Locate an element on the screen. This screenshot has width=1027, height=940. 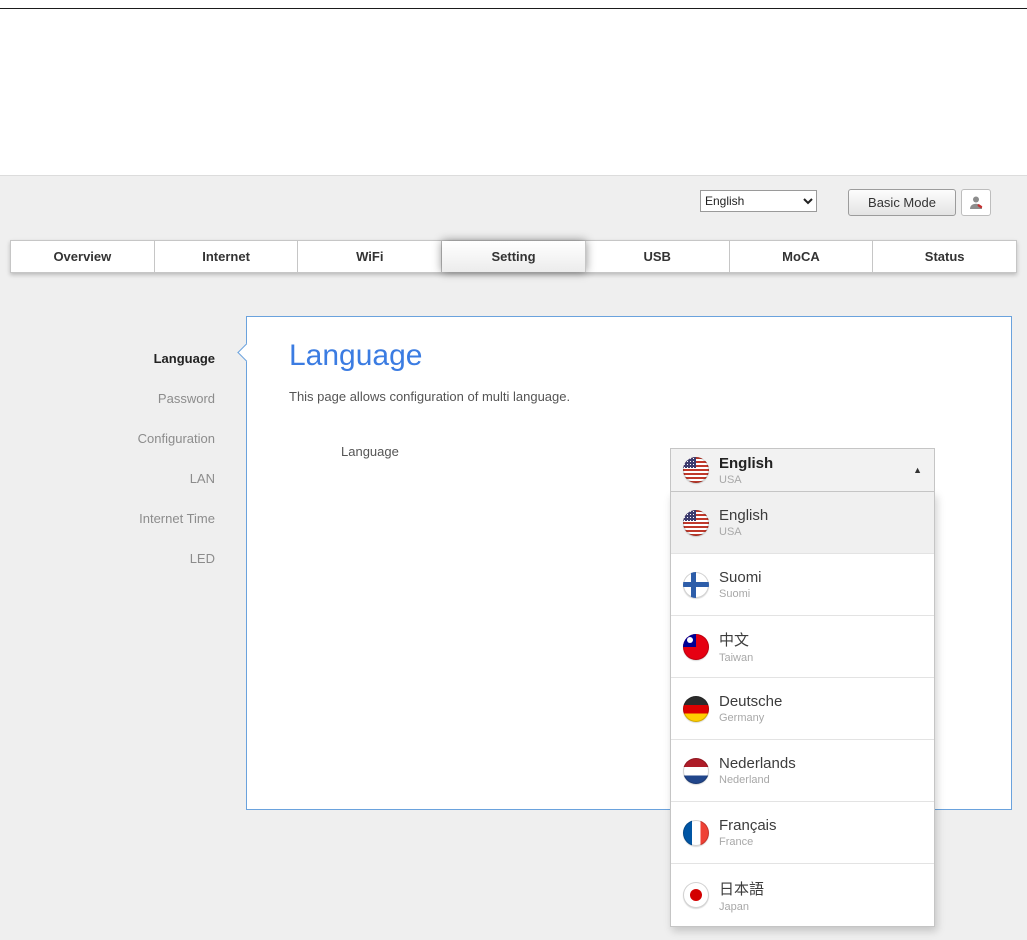
tab-setting: Setting is located at coordinates (514, 256).